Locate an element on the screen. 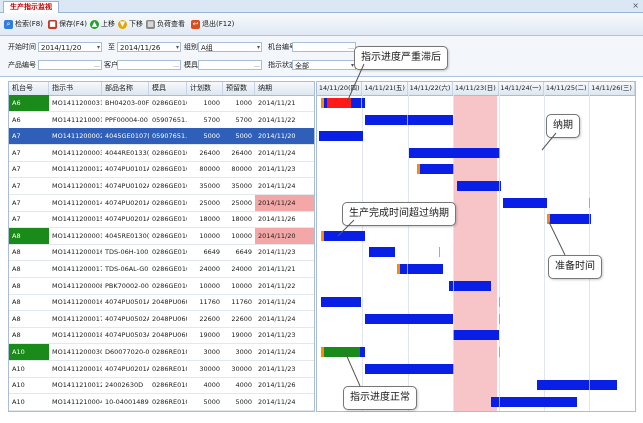  cell-reserve: 3000 is located at coordinates (243, 352).